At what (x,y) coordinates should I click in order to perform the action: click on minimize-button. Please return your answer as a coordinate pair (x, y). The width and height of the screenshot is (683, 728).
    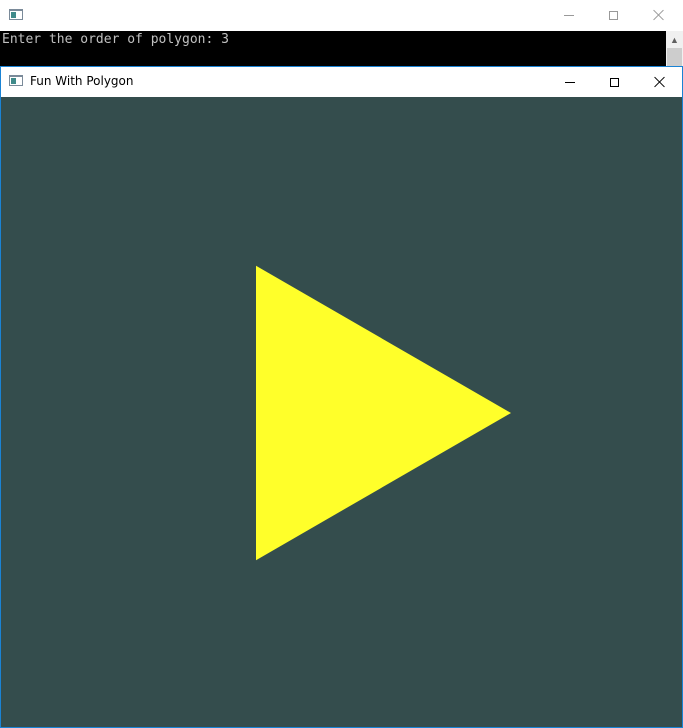
    Looking at the image, I should click on (569, 82).